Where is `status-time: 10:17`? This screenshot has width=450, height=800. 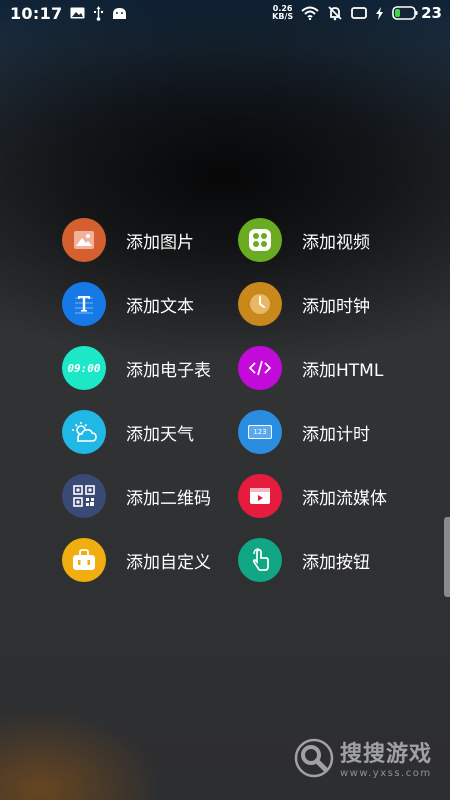 status-time: 10:17 is located at coordinates (36, 13).